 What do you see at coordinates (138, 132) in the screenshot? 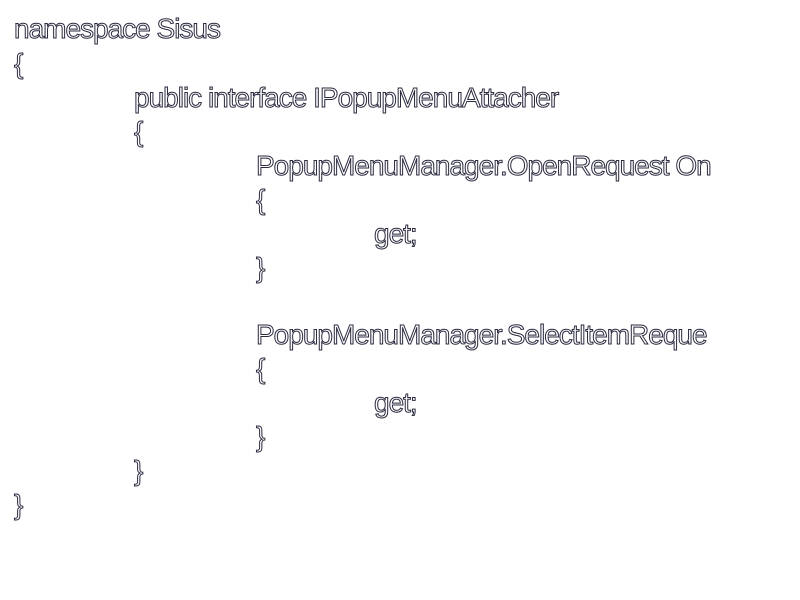
I see `code-line-interface-open-brace: {` at bounding box center [138, 132].